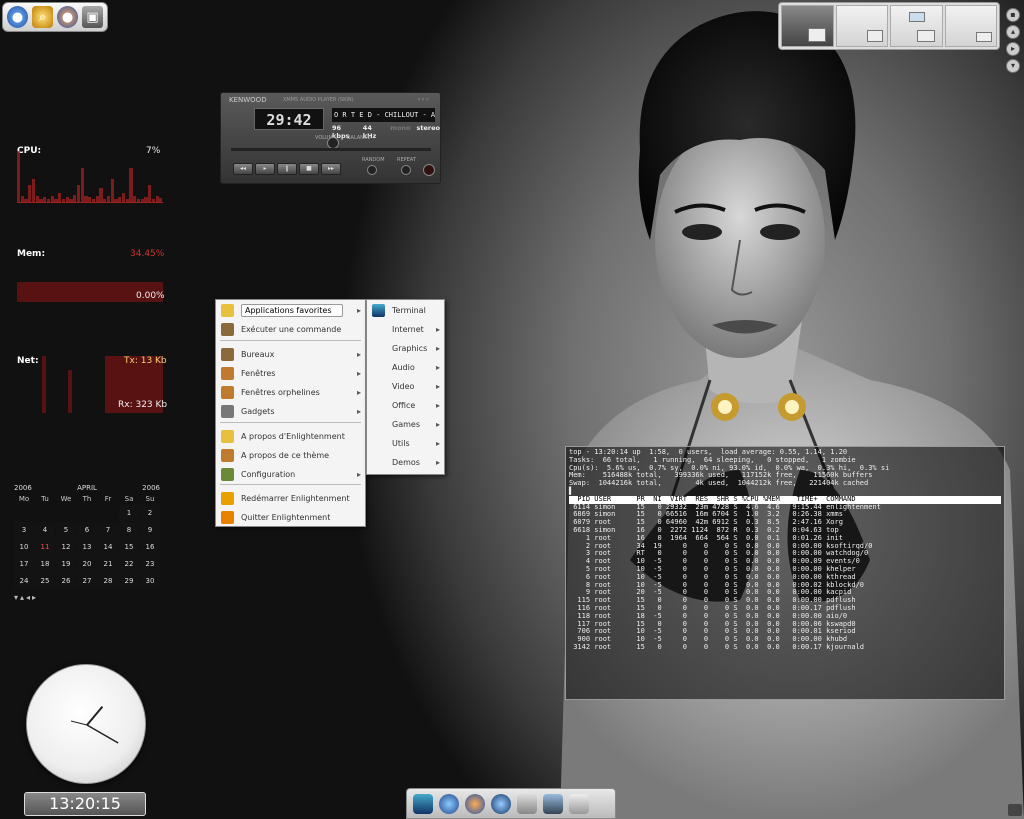  Describe the element at coordinates (405, 386) in the screenshot. I see `submenu-item-video: Video ▸` at that location.